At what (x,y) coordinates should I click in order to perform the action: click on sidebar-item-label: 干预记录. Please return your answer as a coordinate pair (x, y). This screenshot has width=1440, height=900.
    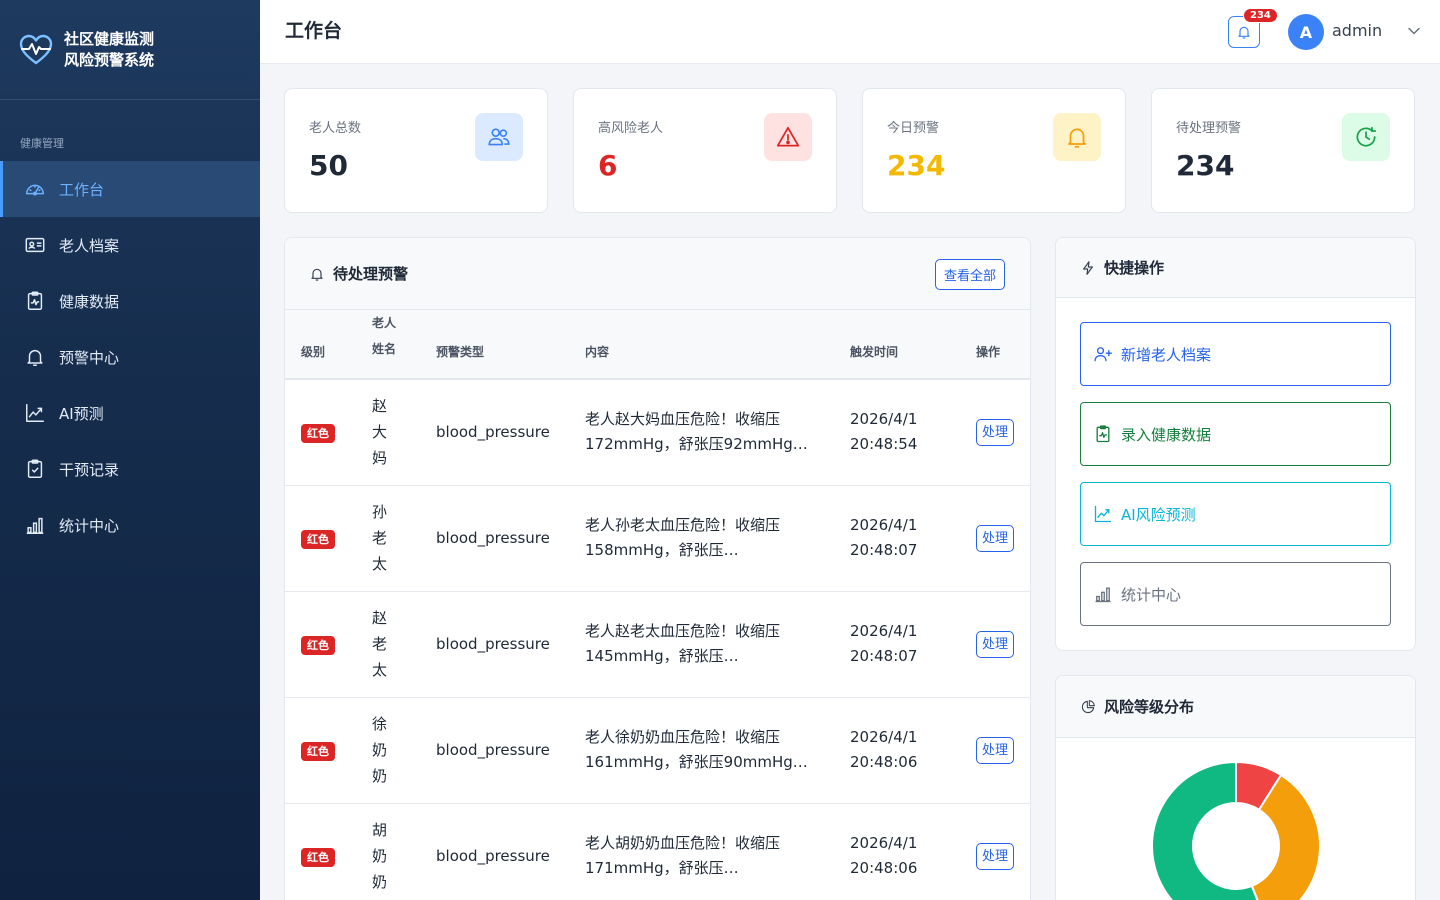
    Looking at the image, I should click on (89, 469).